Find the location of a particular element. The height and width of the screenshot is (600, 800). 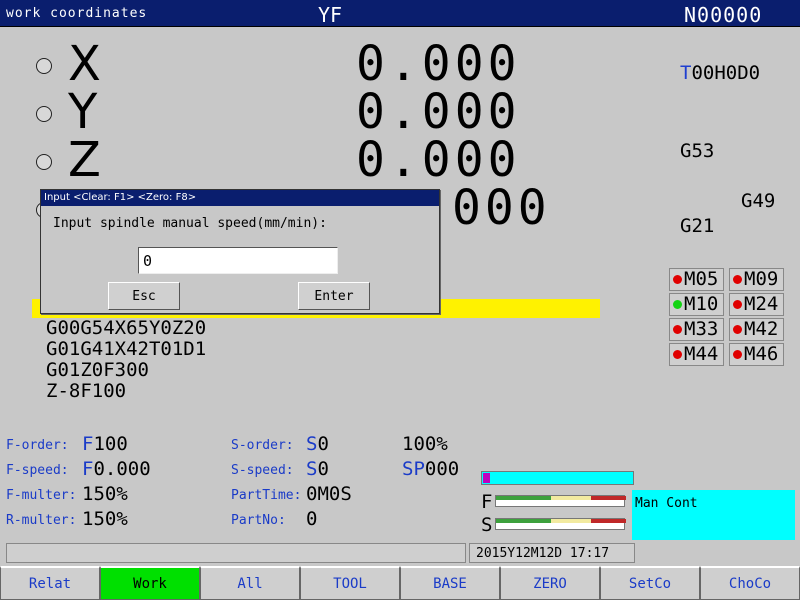

gcode-g49: G49 is located at coordinates (758, 201).